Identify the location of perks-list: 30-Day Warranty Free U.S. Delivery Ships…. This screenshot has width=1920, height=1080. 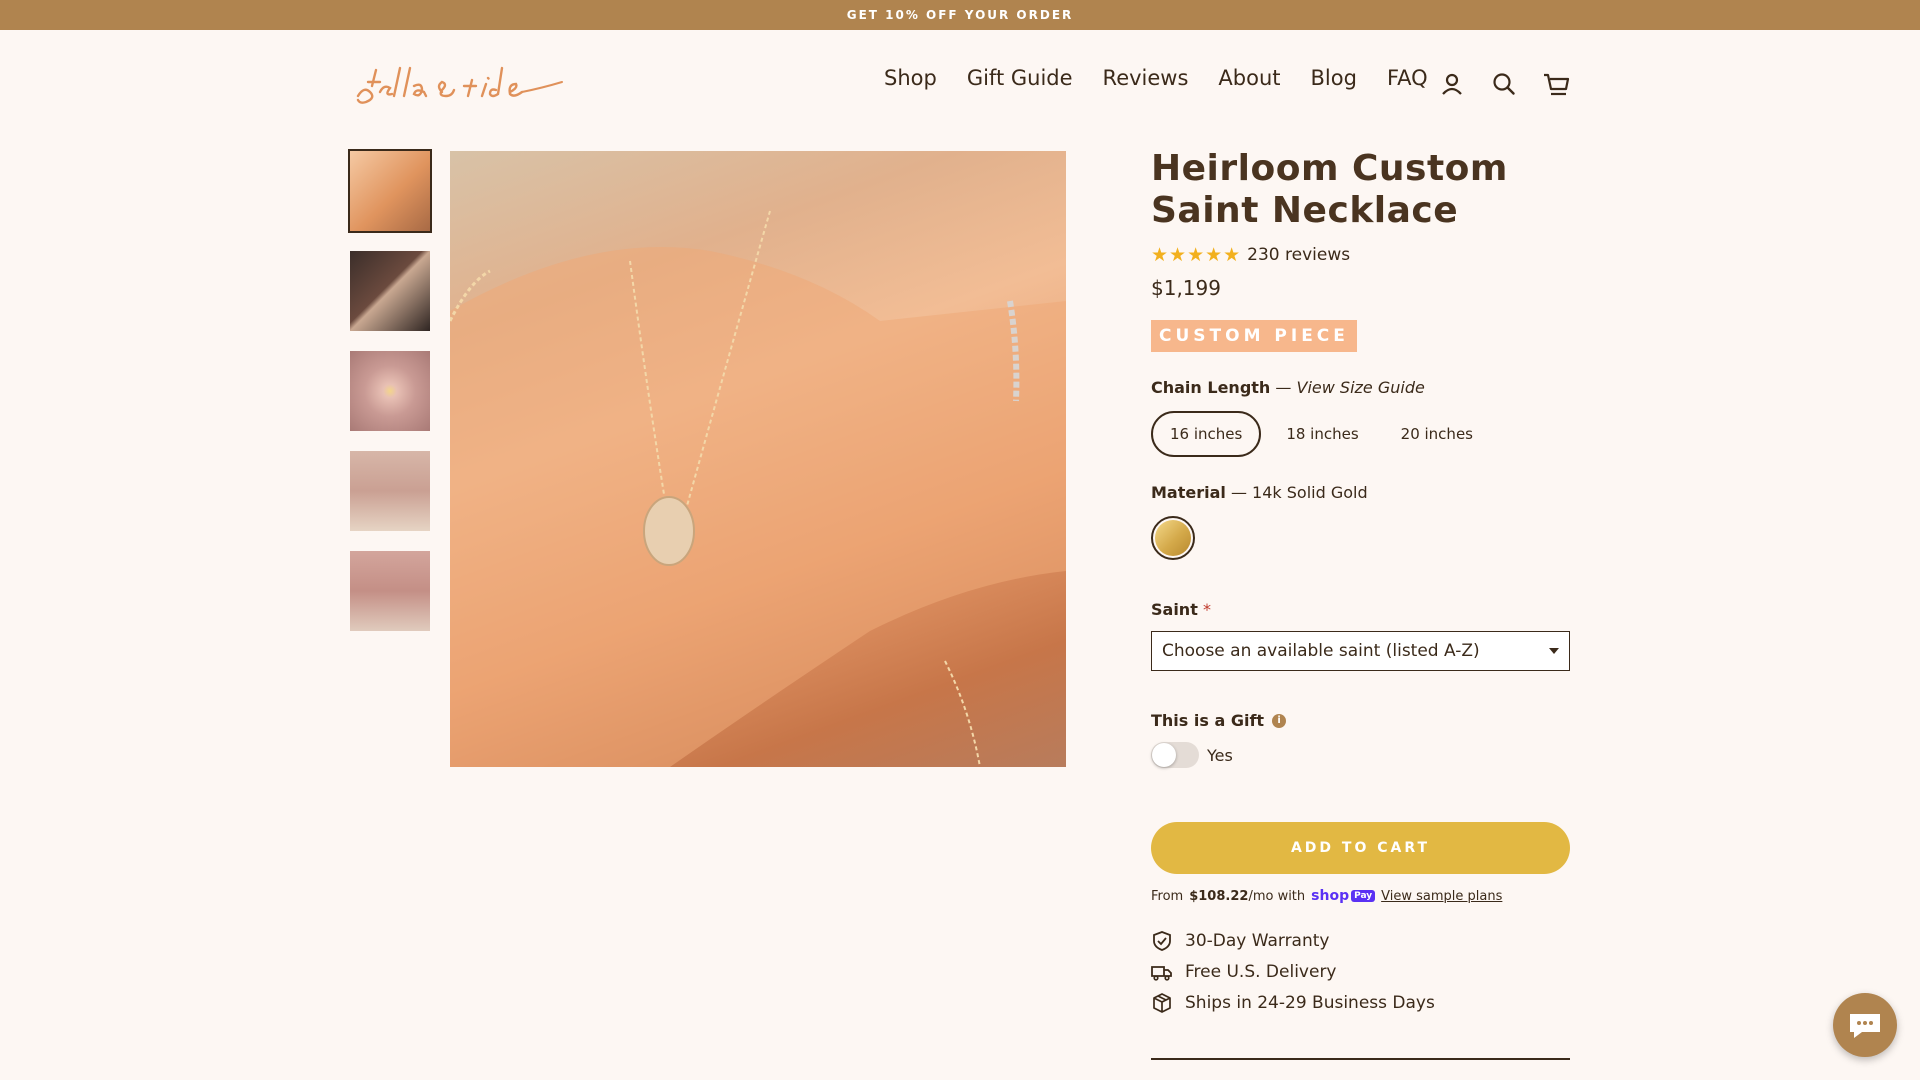
(1361, 972).